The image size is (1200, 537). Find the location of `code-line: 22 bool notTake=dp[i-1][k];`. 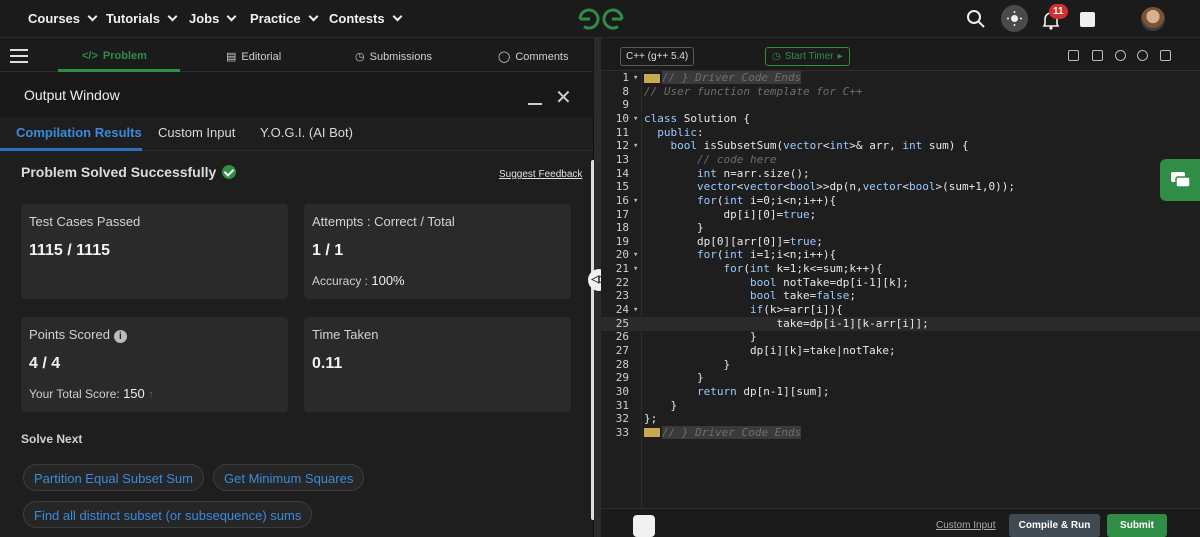

code-line: 22 bool notTake=dp[i-1][k]; is located at coordinates (900, 283).